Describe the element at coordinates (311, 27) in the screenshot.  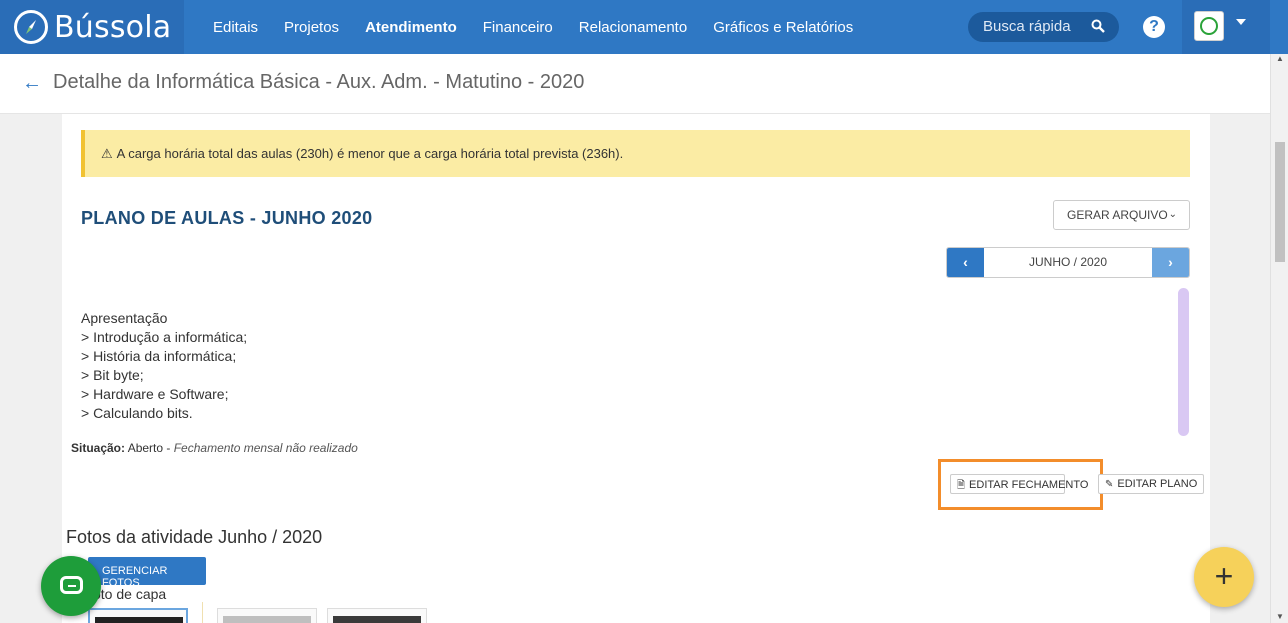
I see `nav-item-projetos: Projetos` at that location.